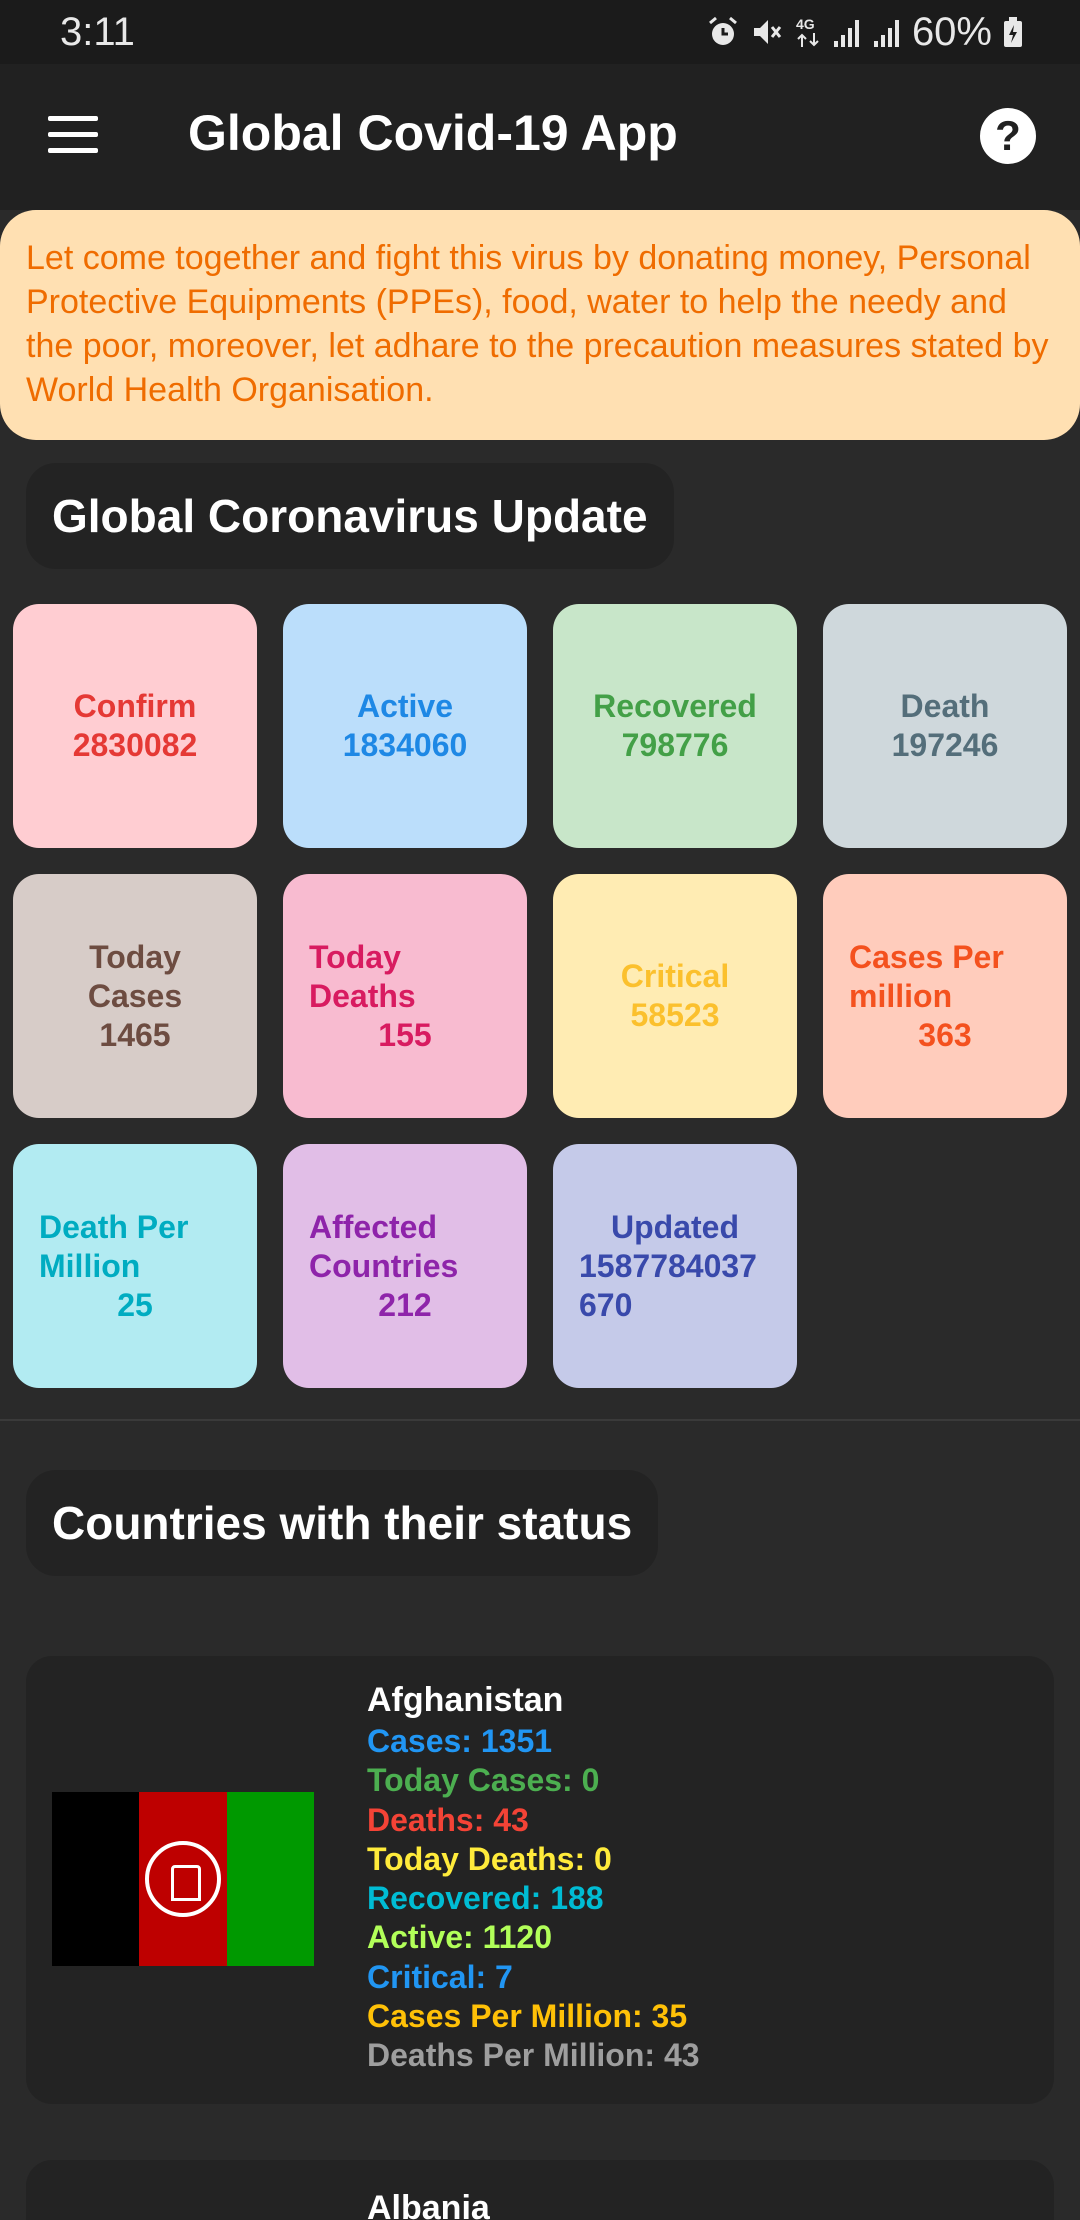 The width and height of the screenshot is (1080, 2220). What do you see at coordinates (767, 32) in the screenshot?
I see `mute-icon` at bounding box center [767, 32].